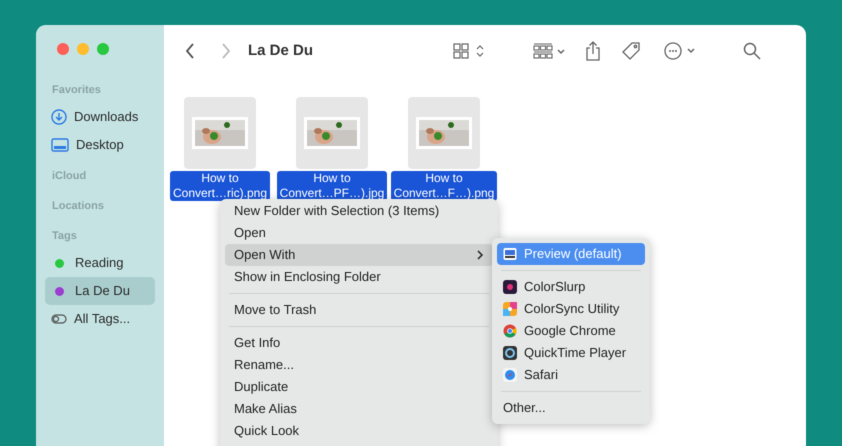 The image size is (842, 446). I want to click on file-name: How to Convert…PF…).jpg, so click(332, 186).